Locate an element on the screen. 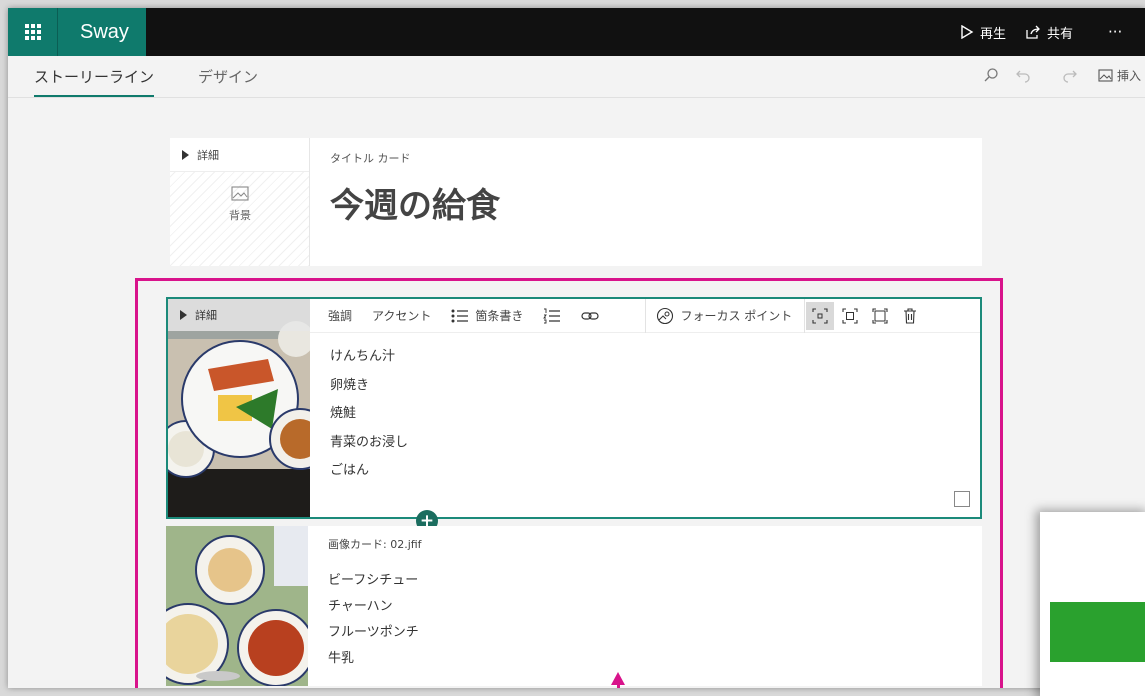 This screenshot has width=1145, height=696. redo-icon is located at coordinates (1070, 75).